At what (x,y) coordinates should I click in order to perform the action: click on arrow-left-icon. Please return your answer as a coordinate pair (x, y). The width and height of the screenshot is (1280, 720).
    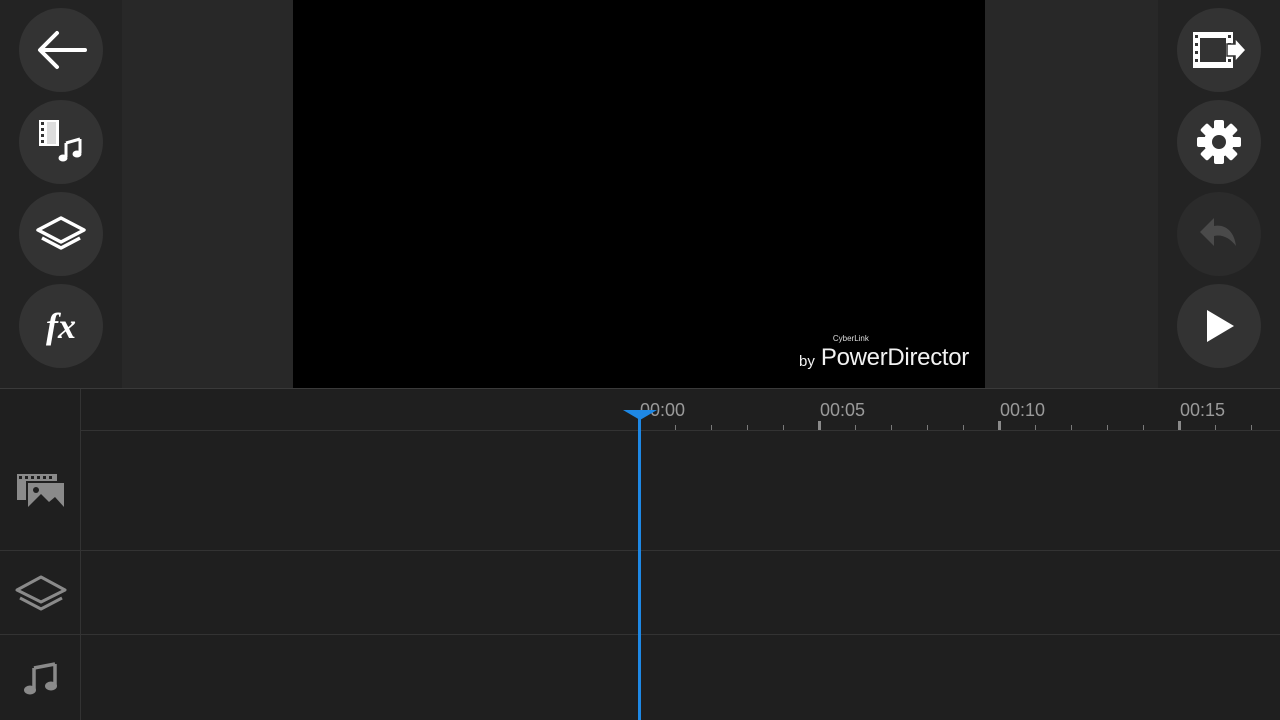
    Looking at the image, I should click on (62, 50).